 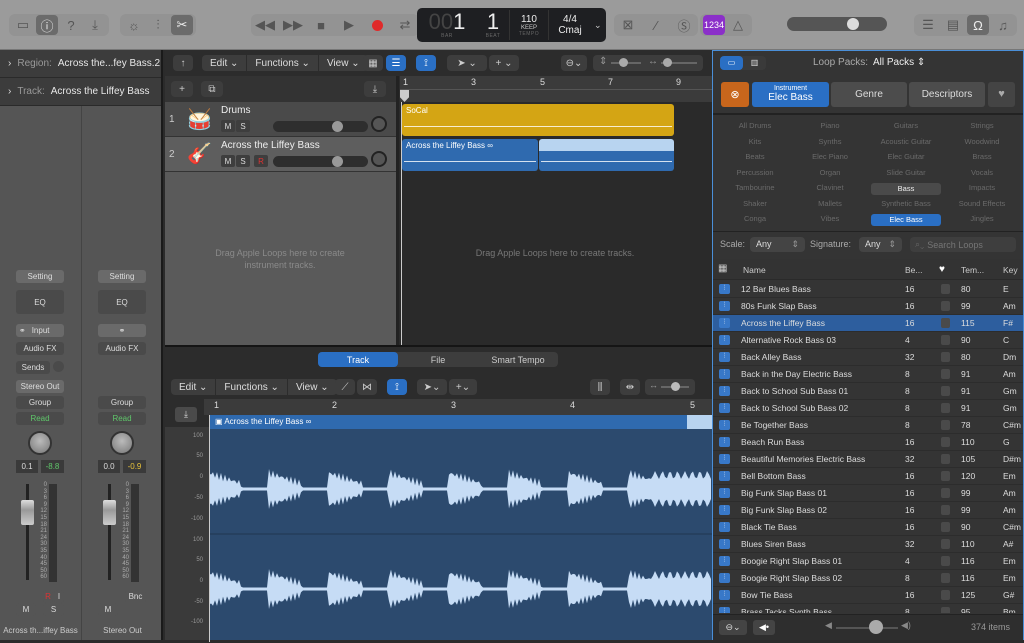 I want to click on editor-zoom-slider: ↔, so click(x=670, y=387).